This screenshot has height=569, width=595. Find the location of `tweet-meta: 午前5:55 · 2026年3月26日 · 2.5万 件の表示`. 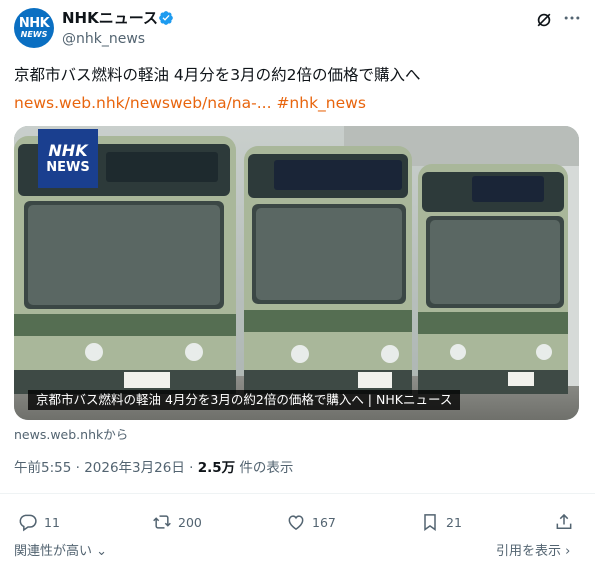

tweet-meta: 午前5:55 · 2026年3月26日 · 2.5万 件の表示 is located at coordinates (154, 468).